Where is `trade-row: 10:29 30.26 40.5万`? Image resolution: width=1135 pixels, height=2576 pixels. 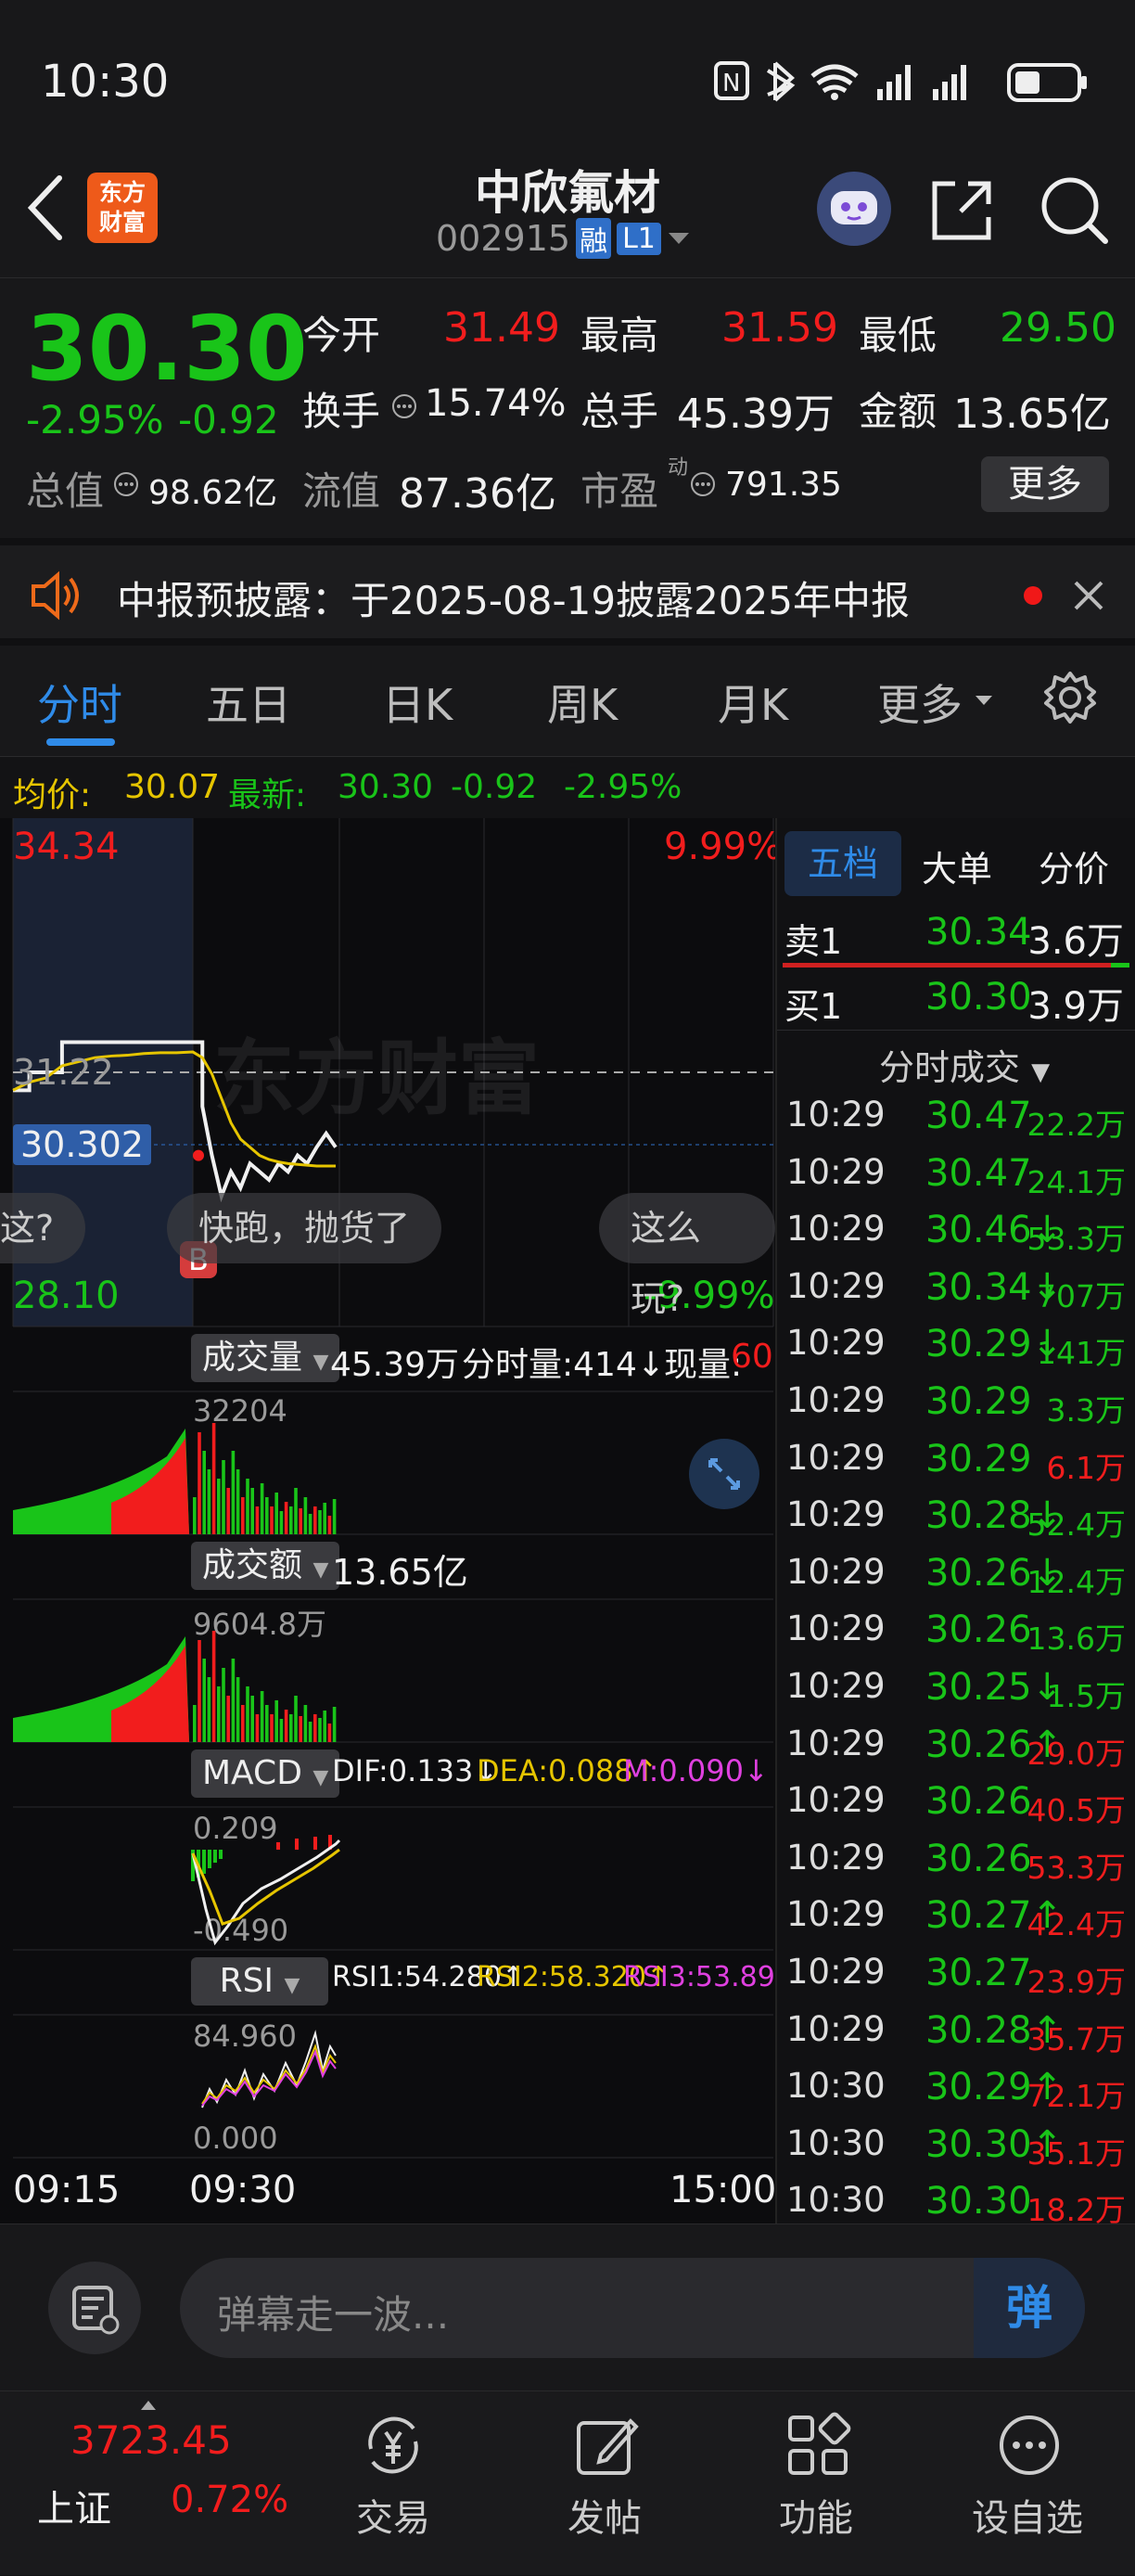 trade-row: 10:29 30.26 40.5万 is located at coordinates (956, 1808).